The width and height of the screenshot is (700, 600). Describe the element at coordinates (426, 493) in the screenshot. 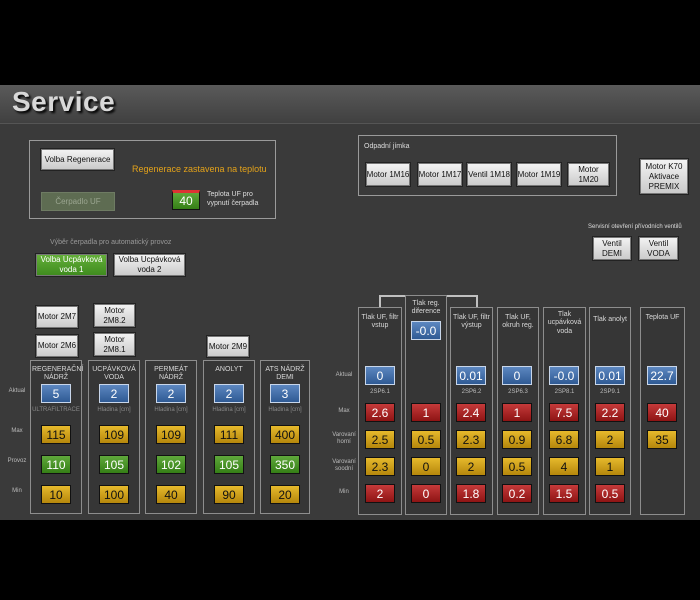

I see `pressure-min-value: 0` at that location.